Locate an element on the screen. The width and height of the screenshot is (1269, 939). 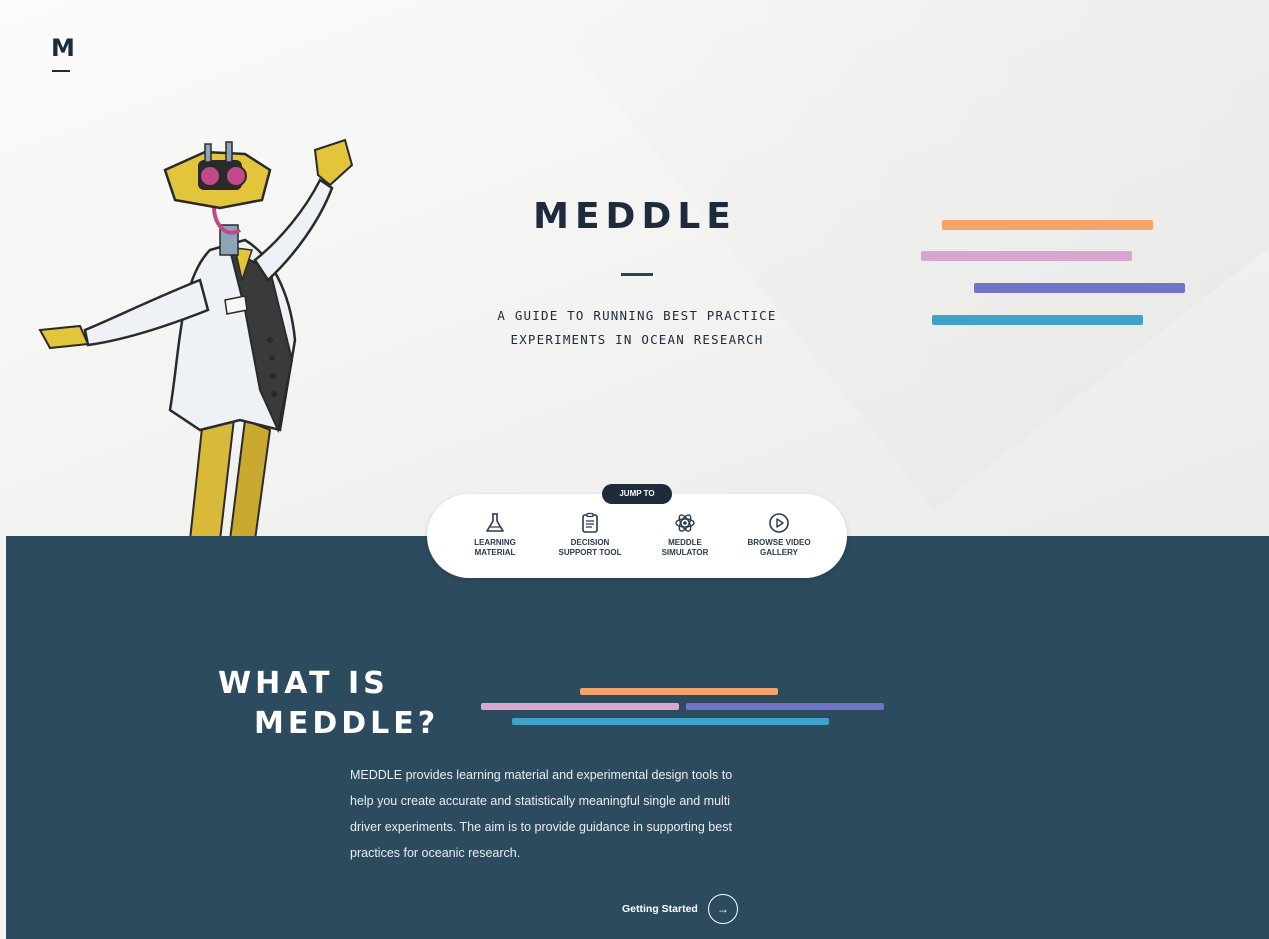
site-logo: M is located at coordinates (63, 48).